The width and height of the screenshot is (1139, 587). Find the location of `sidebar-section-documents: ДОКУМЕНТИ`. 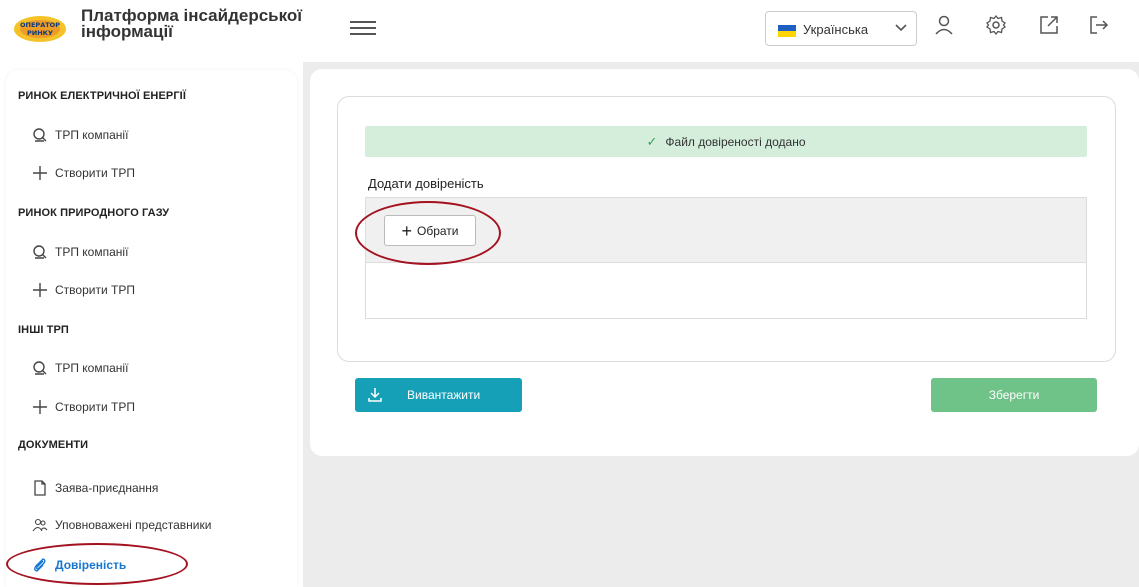

sidebar-section-documents: ДОКУМЕНТИ is located at coordinates (53, 445).